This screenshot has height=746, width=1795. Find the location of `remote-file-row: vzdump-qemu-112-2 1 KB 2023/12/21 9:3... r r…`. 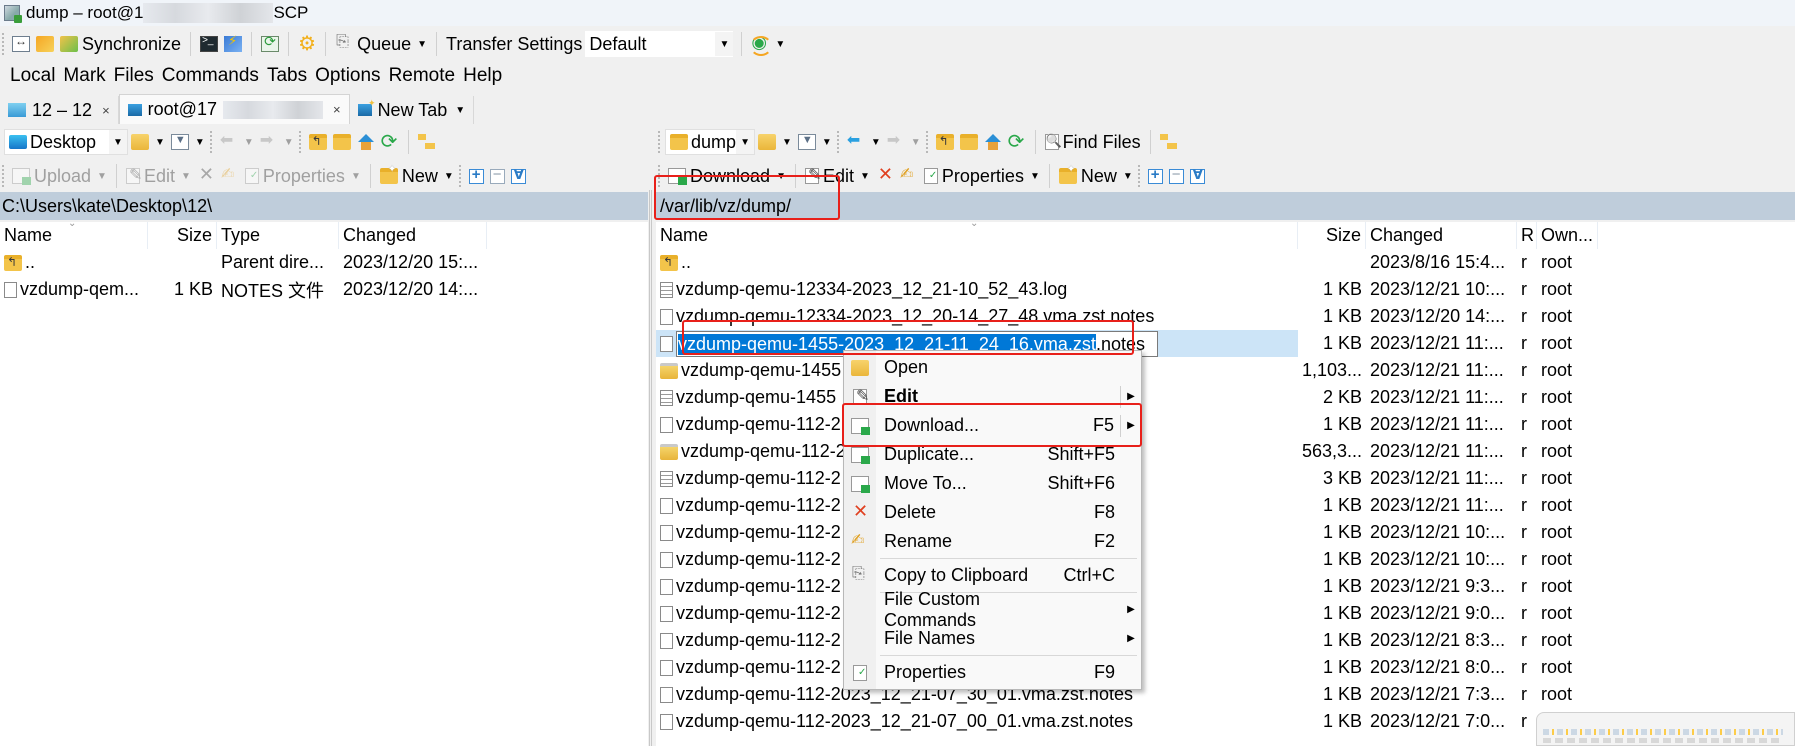

remote-file-row: vzdump-qemu-112-2 1 KB 2023/12/21 9:3... r r… is located at coordinates (1225, 586).